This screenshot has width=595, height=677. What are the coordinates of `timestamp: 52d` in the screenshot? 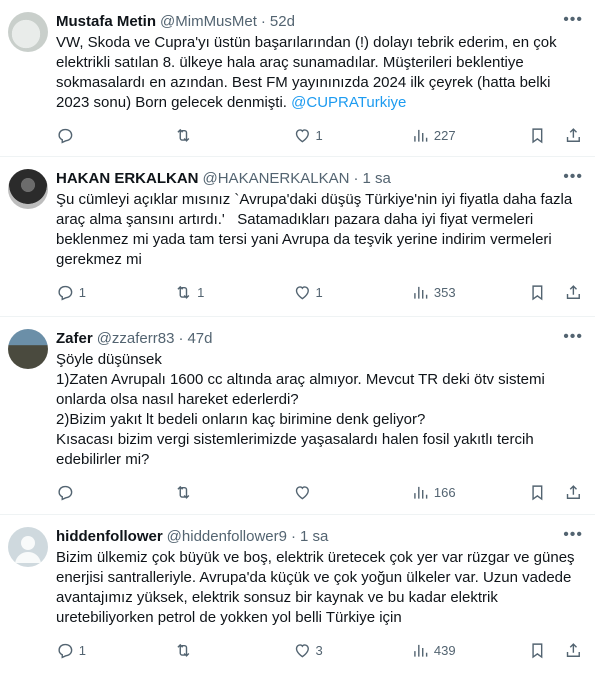 It's located at (282, 21).